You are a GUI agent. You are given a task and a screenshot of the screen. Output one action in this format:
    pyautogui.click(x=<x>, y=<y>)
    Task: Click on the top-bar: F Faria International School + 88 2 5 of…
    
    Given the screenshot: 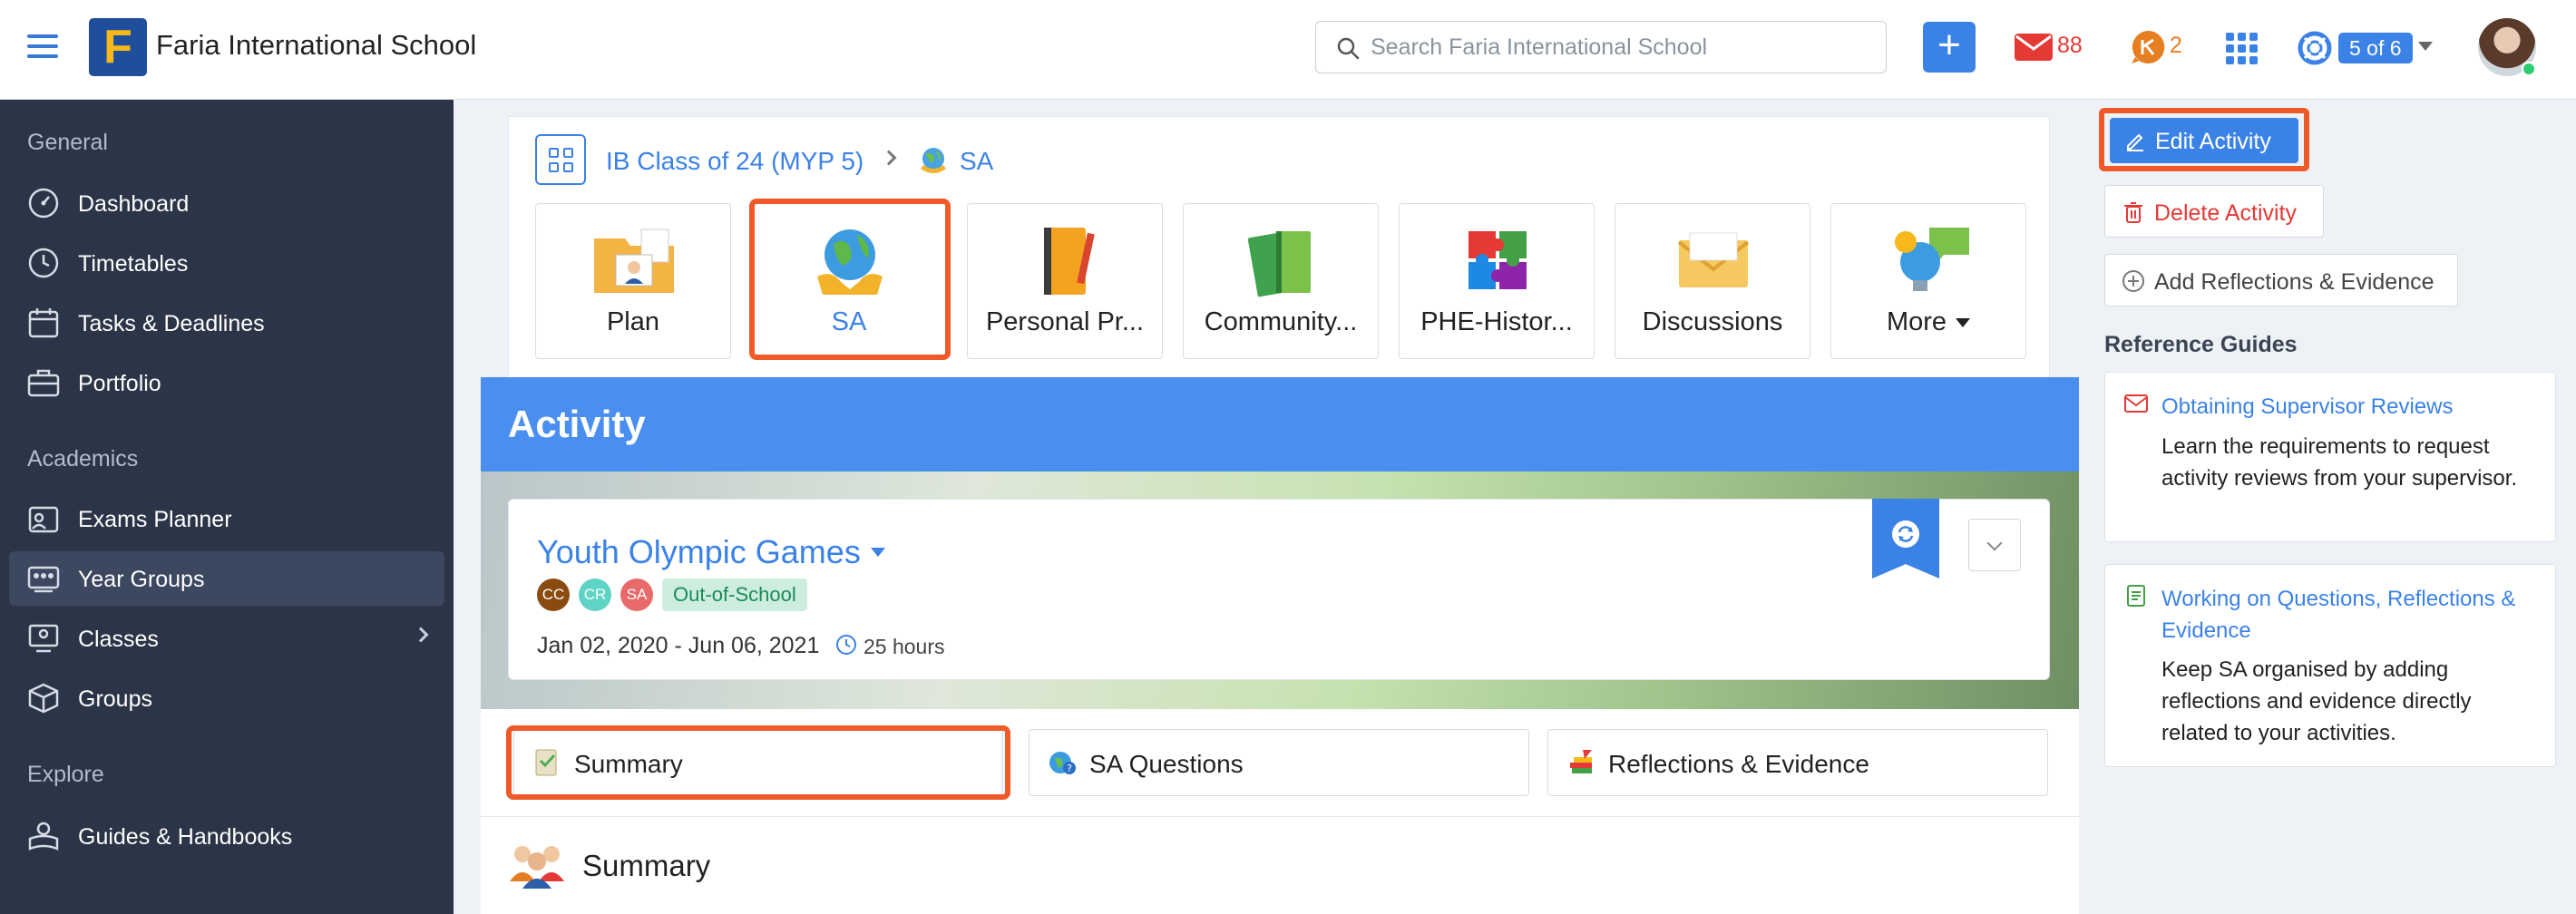 What is the action you would take?
    pyautogui.click(x=1288, y=50)
    